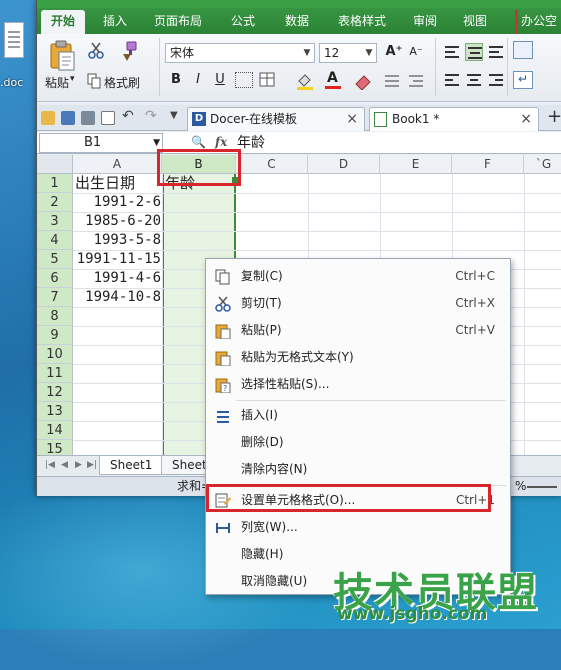 This screenshot has height=670, width=561. Describe the element at coordinates (243, 22) in the screenshot. I see `tab-formula: 公式` at that location.